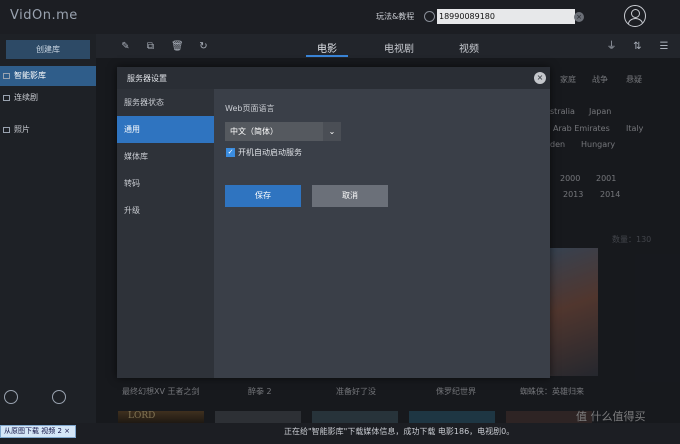 The image size is (680, 444). Describe the element at coordinates (125, 46) in the screenshot. I see `edit-pencil-icon: ✎` at that location.